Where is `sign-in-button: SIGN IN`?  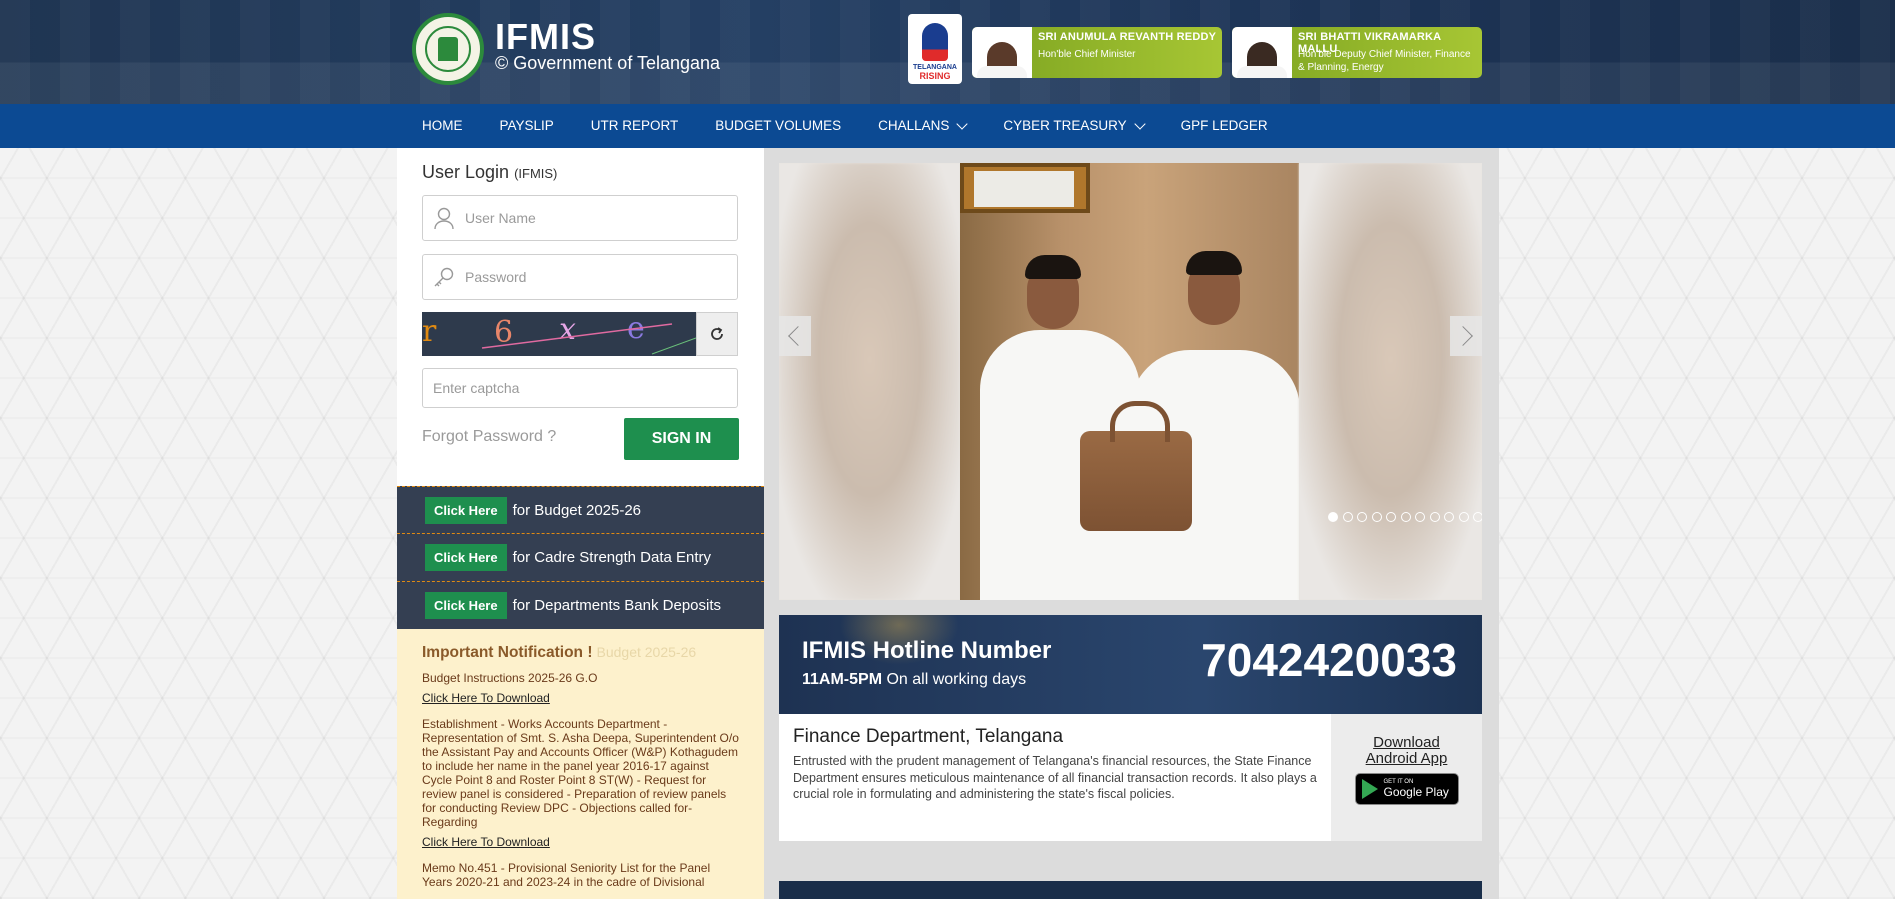
sign-in-button: SIGN IN is located at coordinates (681, 439).